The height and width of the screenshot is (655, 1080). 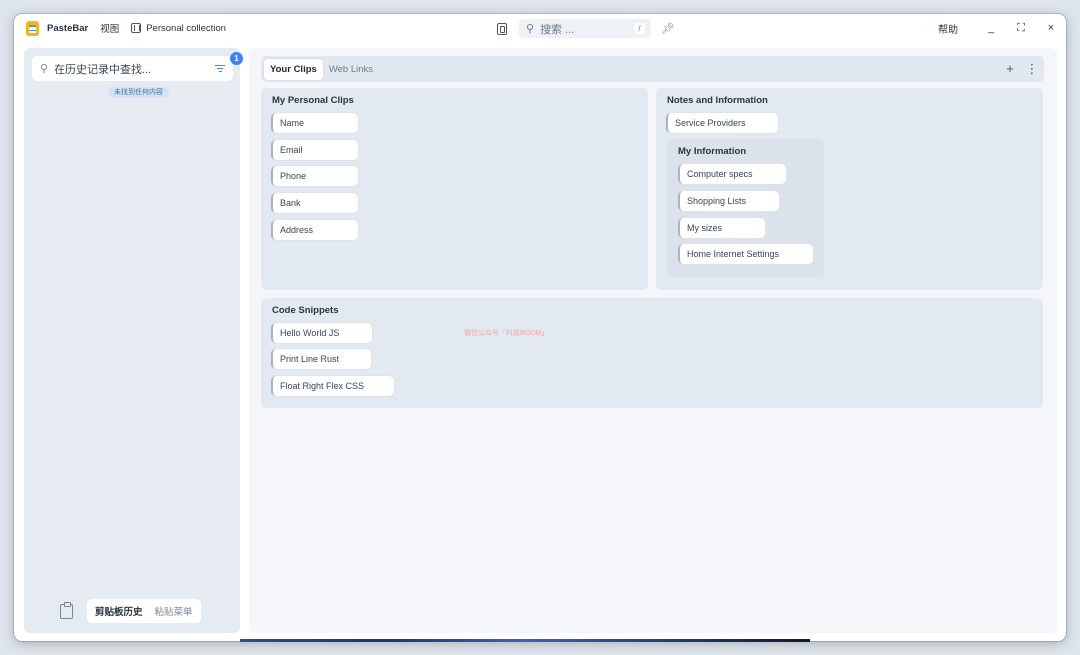 I want to click on clip-computer-specs: Computer specs, so click(x=732, y=174).